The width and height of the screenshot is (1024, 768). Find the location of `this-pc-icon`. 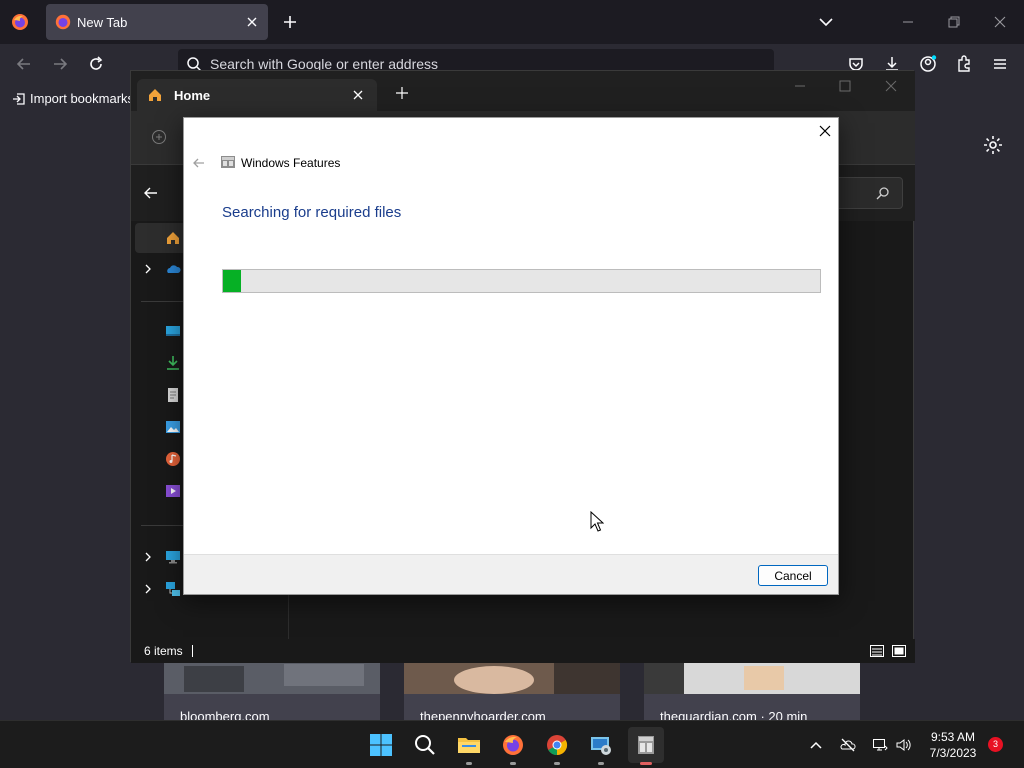

this-pc-icon is located at coordinates (173, 557).